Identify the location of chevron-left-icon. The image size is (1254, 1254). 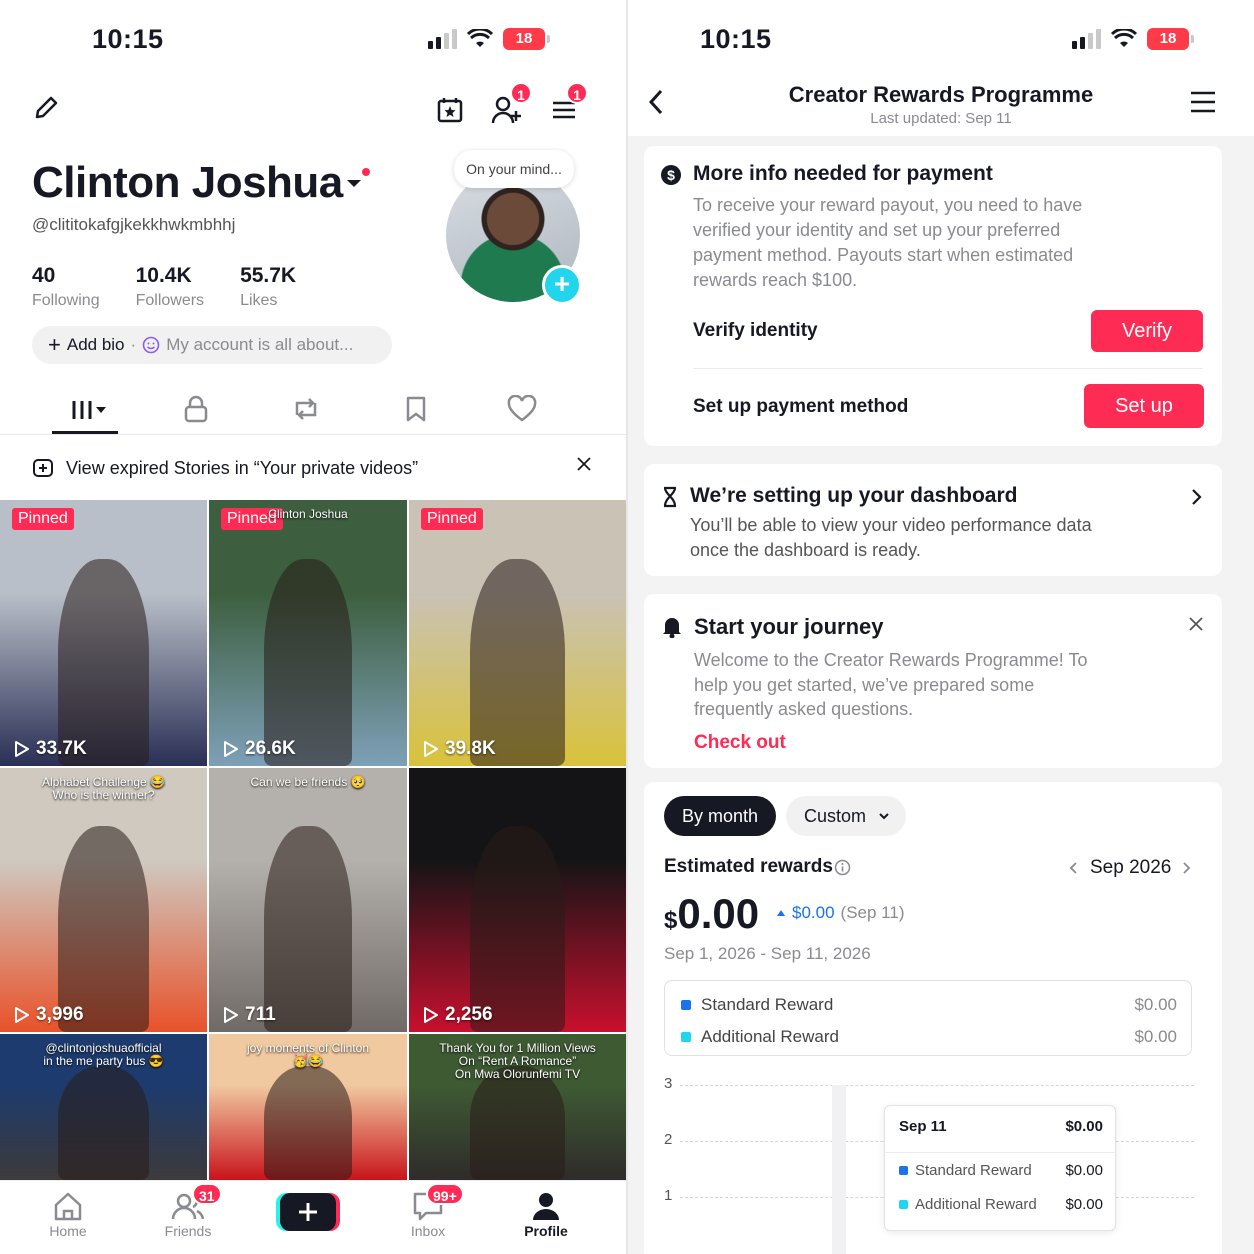
(1073, 868).